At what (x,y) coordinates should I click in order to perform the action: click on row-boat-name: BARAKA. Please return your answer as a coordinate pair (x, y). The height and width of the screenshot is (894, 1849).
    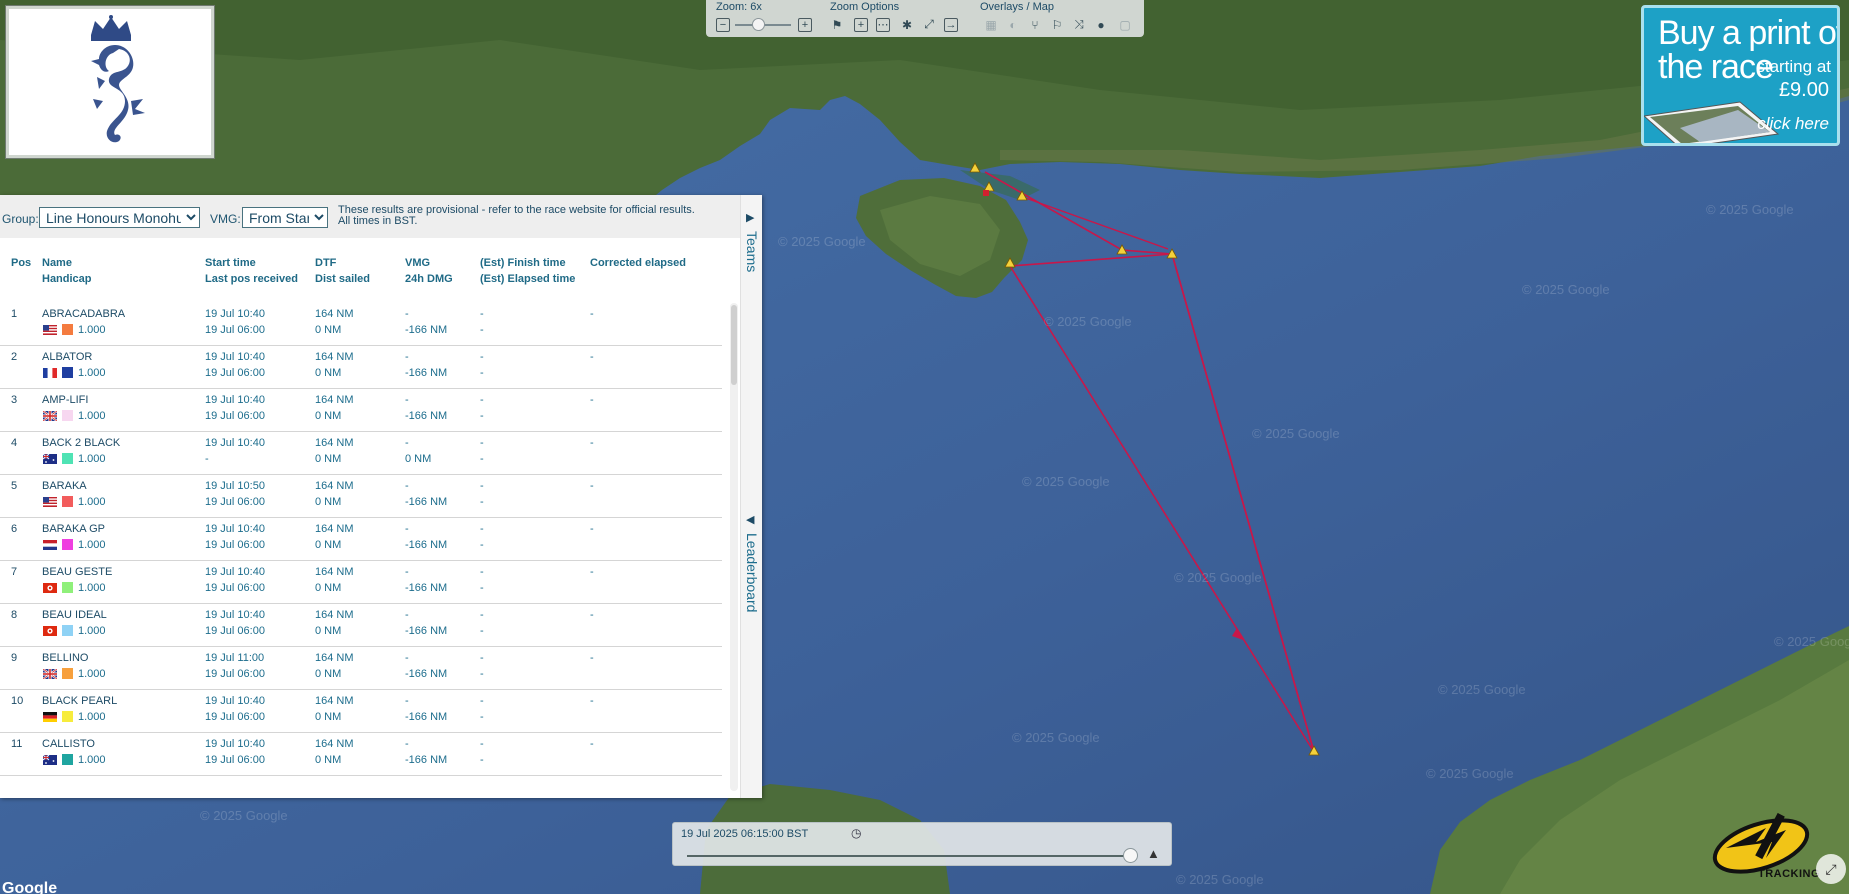
    Looking at the image, I should click on (64, 486).